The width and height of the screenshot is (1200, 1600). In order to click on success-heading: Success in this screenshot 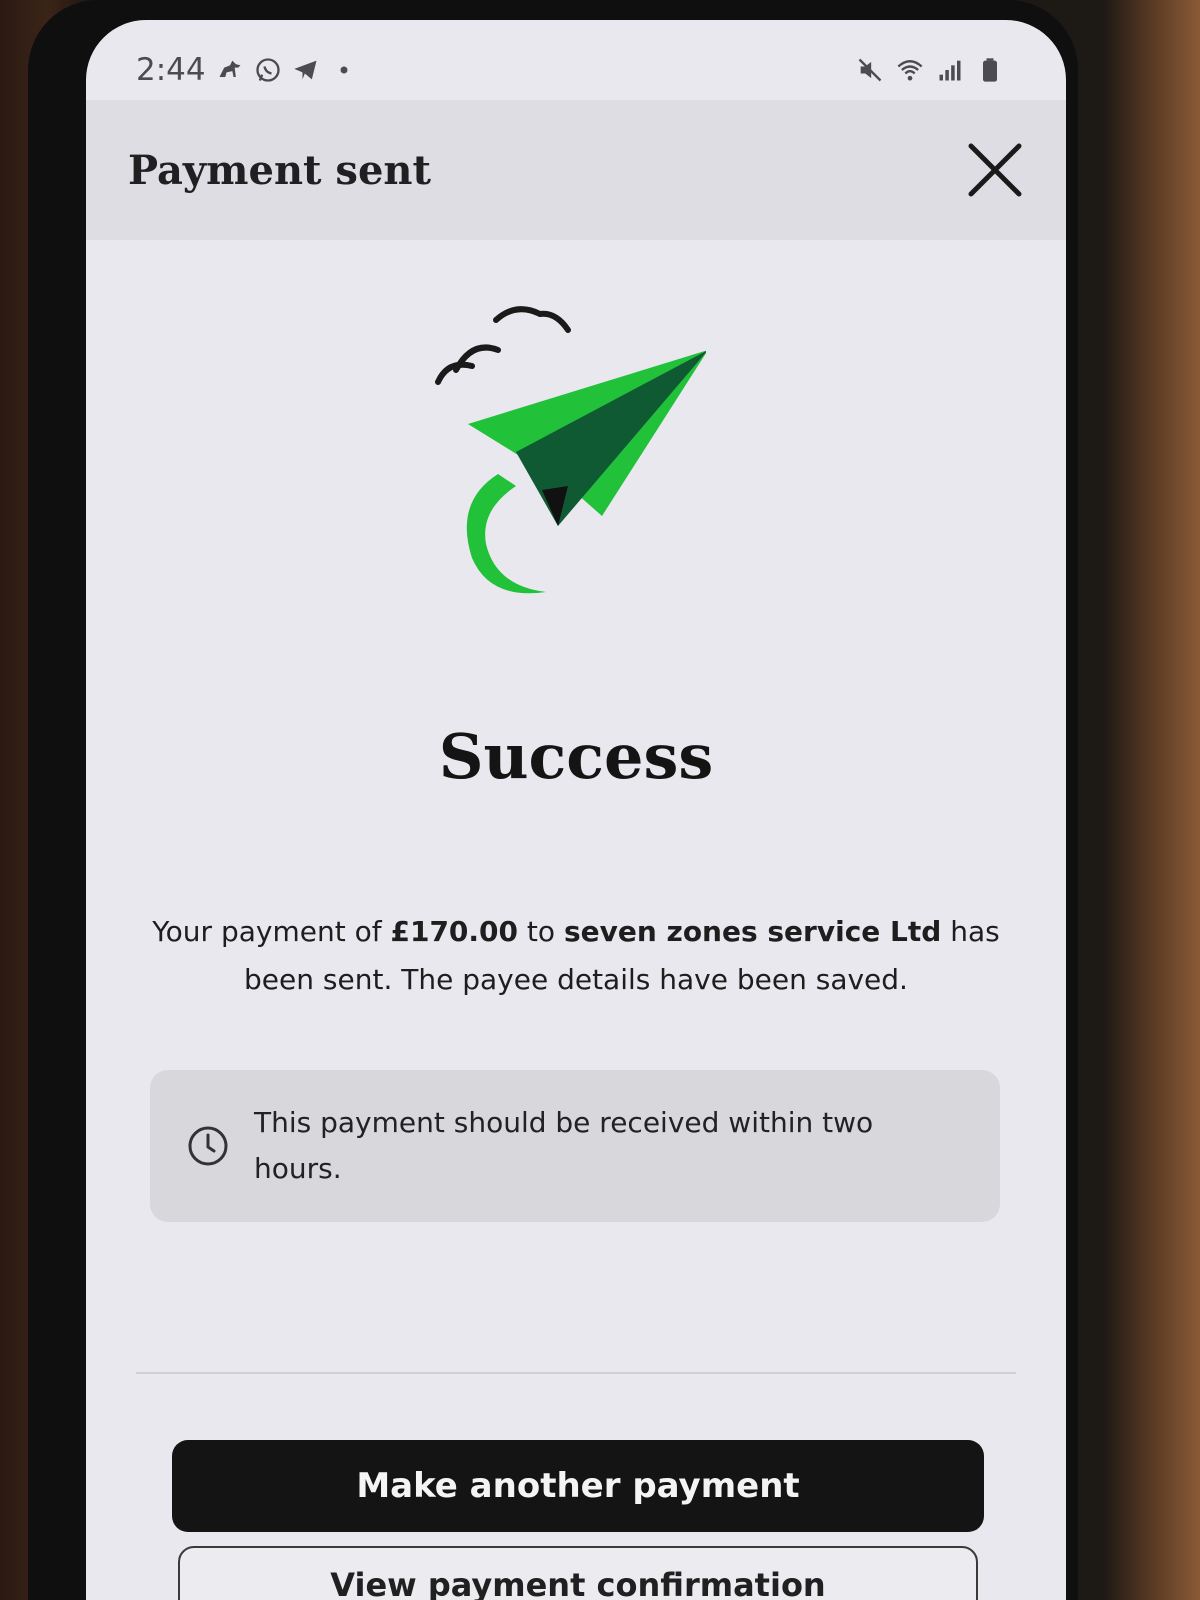, I will do `click(576, 756)`.